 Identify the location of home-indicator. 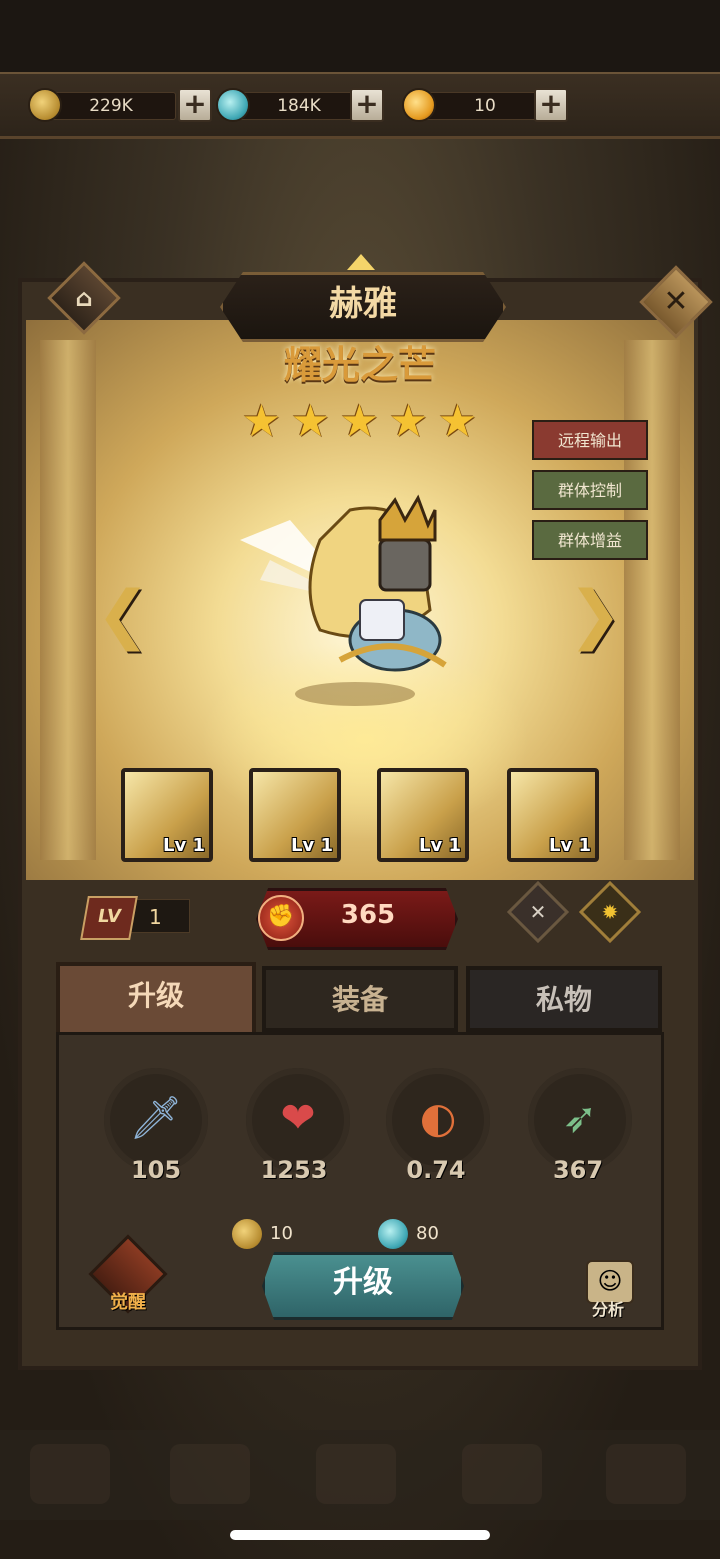
(360, 1535).